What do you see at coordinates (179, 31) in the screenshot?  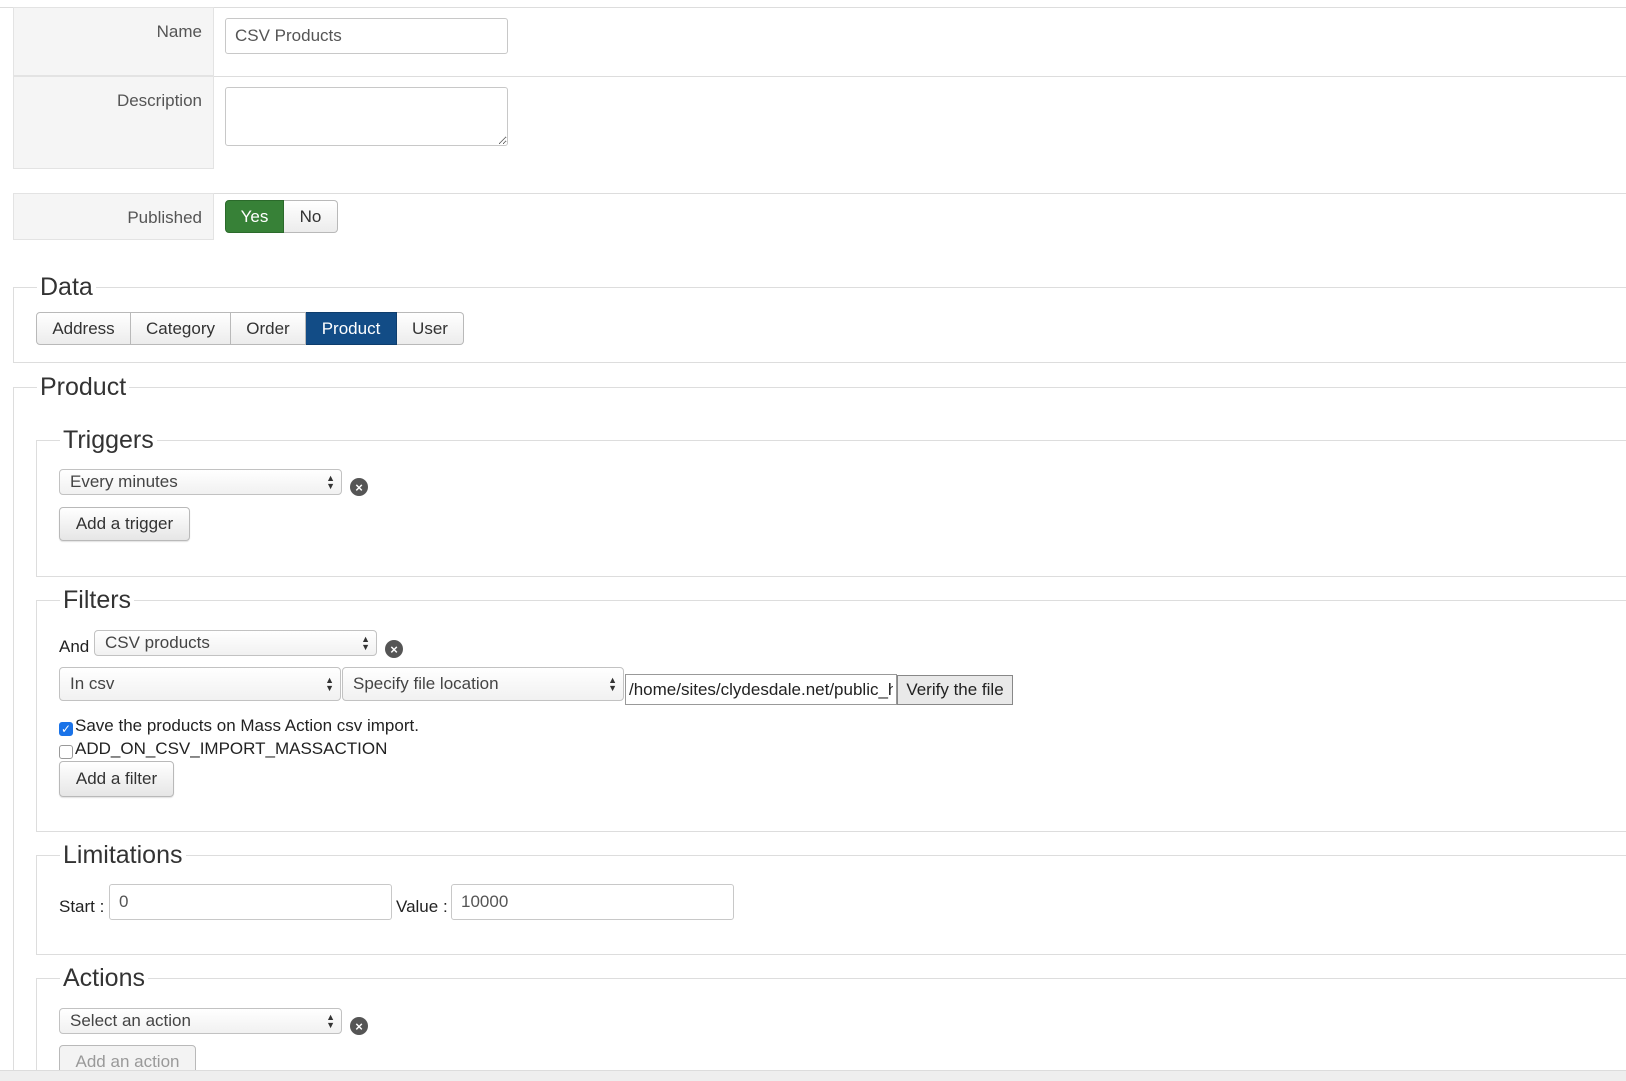 I see `name-label: Name` at bounding box center [179, 31].